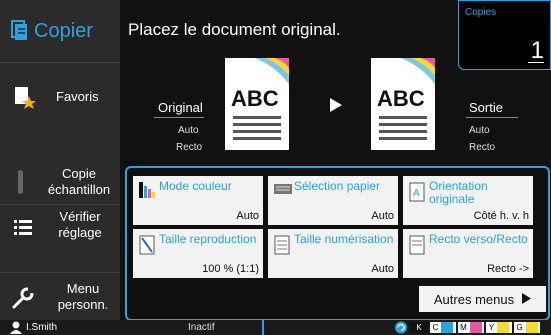 The image size is (551, 335). Describe the element at coordinates (333, 253) in the screenshot. I see `scan-size-button: Taille numérisation Auto` at that location.